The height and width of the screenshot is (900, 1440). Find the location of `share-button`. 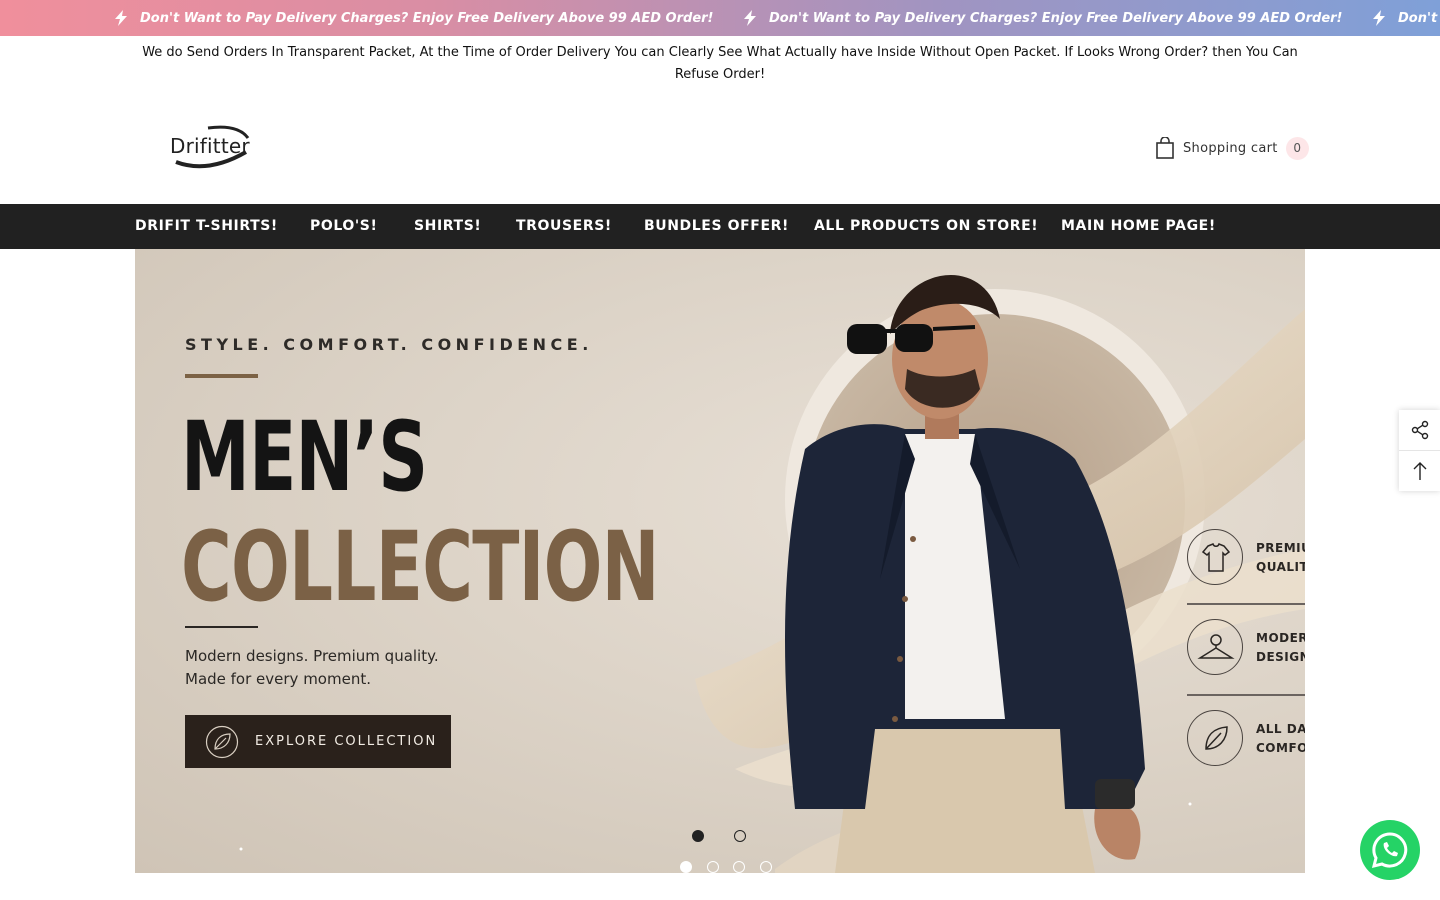

share-button is located at coordinates (1419, 430).